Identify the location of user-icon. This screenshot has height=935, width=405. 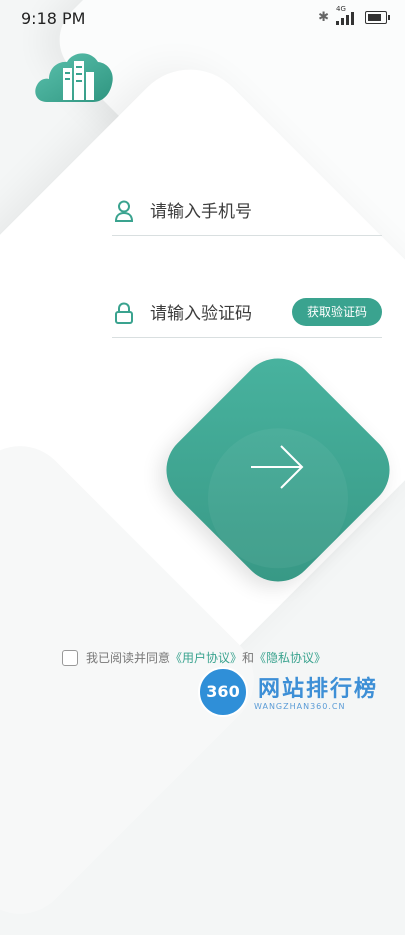
(124, 211).